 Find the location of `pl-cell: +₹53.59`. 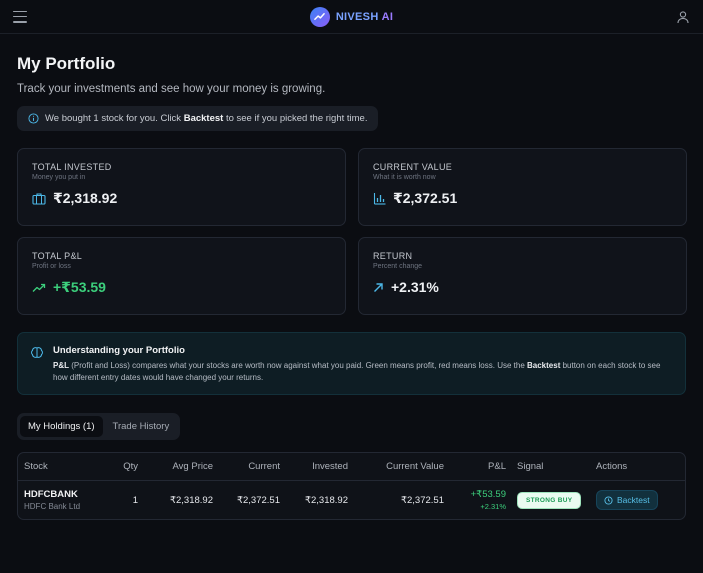

pl-cell: +₹53.59 is located at coordinates (488, 494).